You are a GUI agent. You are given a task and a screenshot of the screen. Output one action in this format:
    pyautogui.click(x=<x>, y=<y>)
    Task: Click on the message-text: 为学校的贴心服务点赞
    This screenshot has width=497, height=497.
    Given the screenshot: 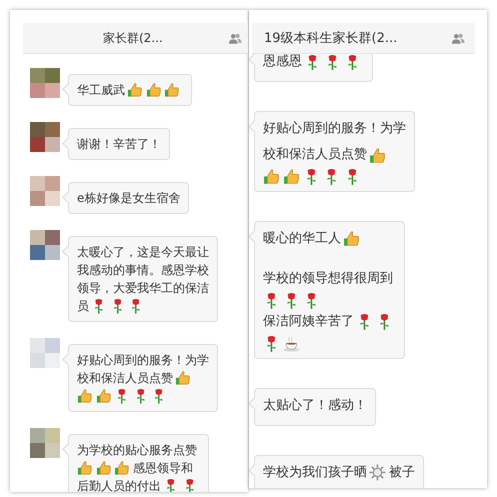 What is the action you would take?
    pyautogui.click(x=137, y=450)
    